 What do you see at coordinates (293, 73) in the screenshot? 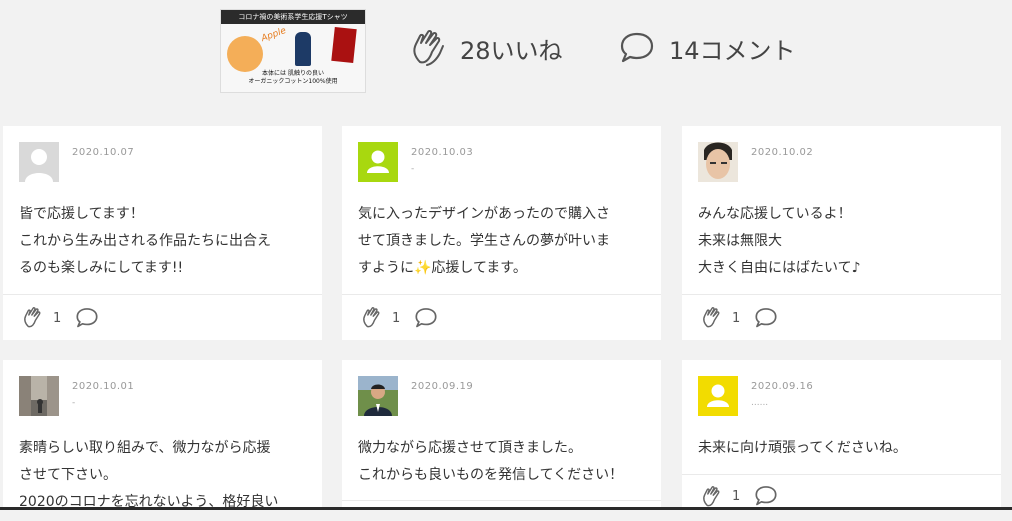
I see `thumbnail-footer-line1: 本体には 肌触りの良い` at bounding box center [293, 73].